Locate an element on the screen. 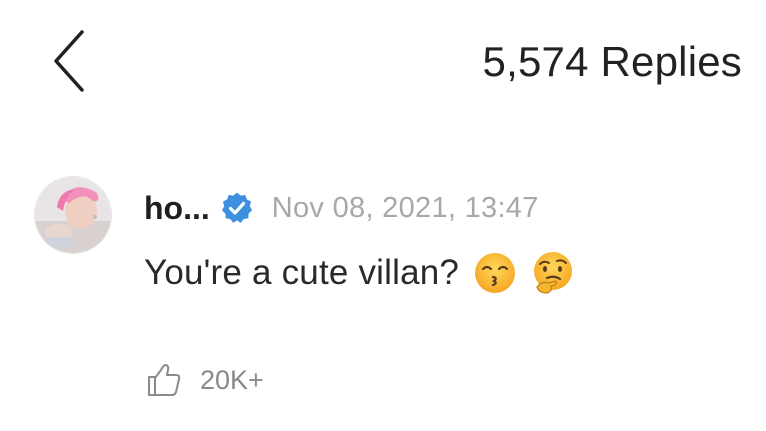  comment-meta: ho... Nov 08, 2021, 13:47 is located at coordinates (341, 208).